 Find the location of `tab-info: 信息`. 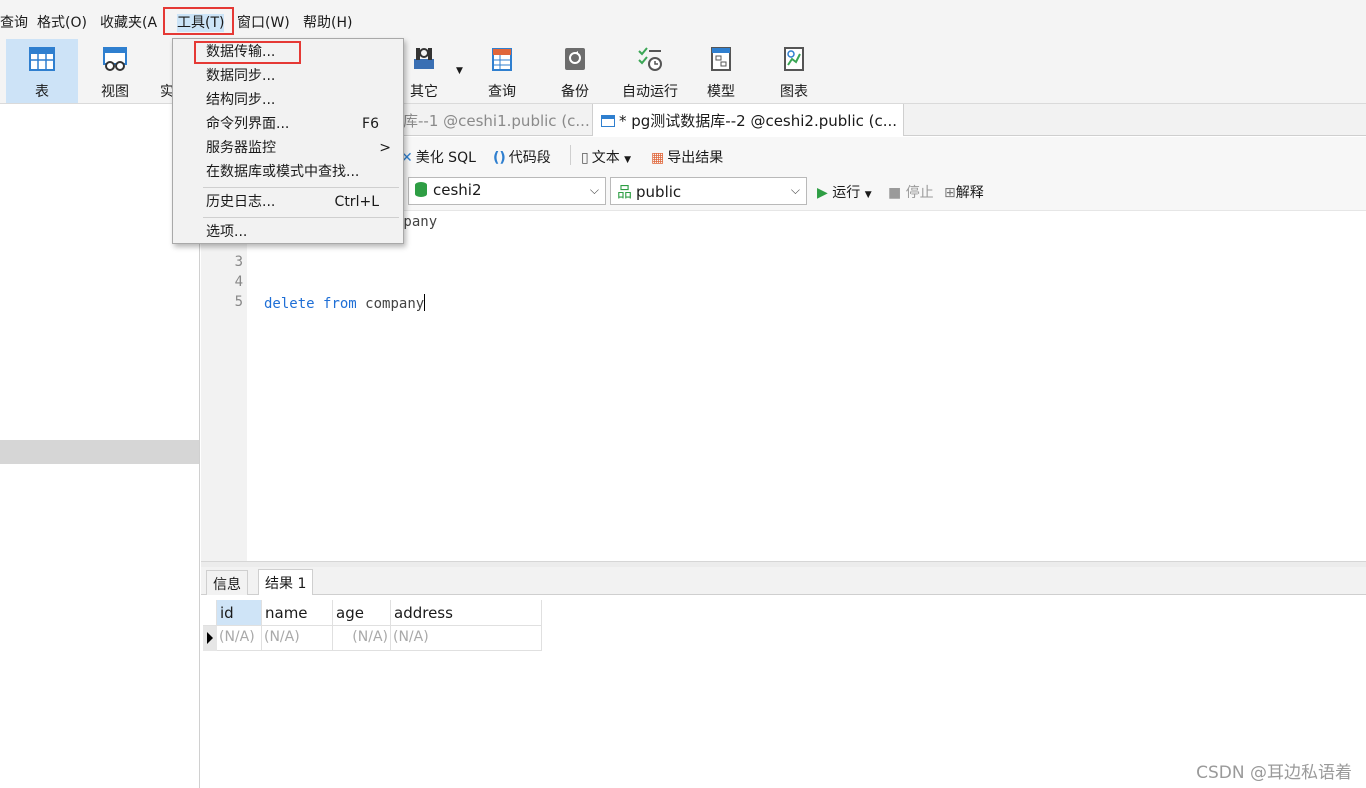

tab-info: 信息 is located at coordinates (227, 582).